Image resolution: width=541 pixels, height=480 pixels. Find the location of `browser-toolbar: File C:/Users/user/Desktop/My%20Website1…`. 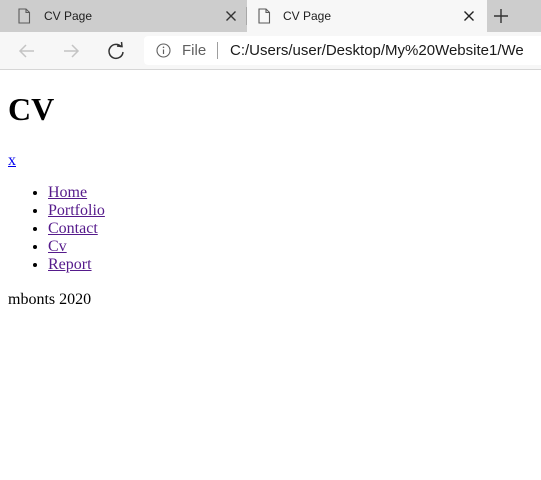

browser-toolbar: File C:/Users/user/Desktop/My%20Website1… is located at coordinates (270, 51).